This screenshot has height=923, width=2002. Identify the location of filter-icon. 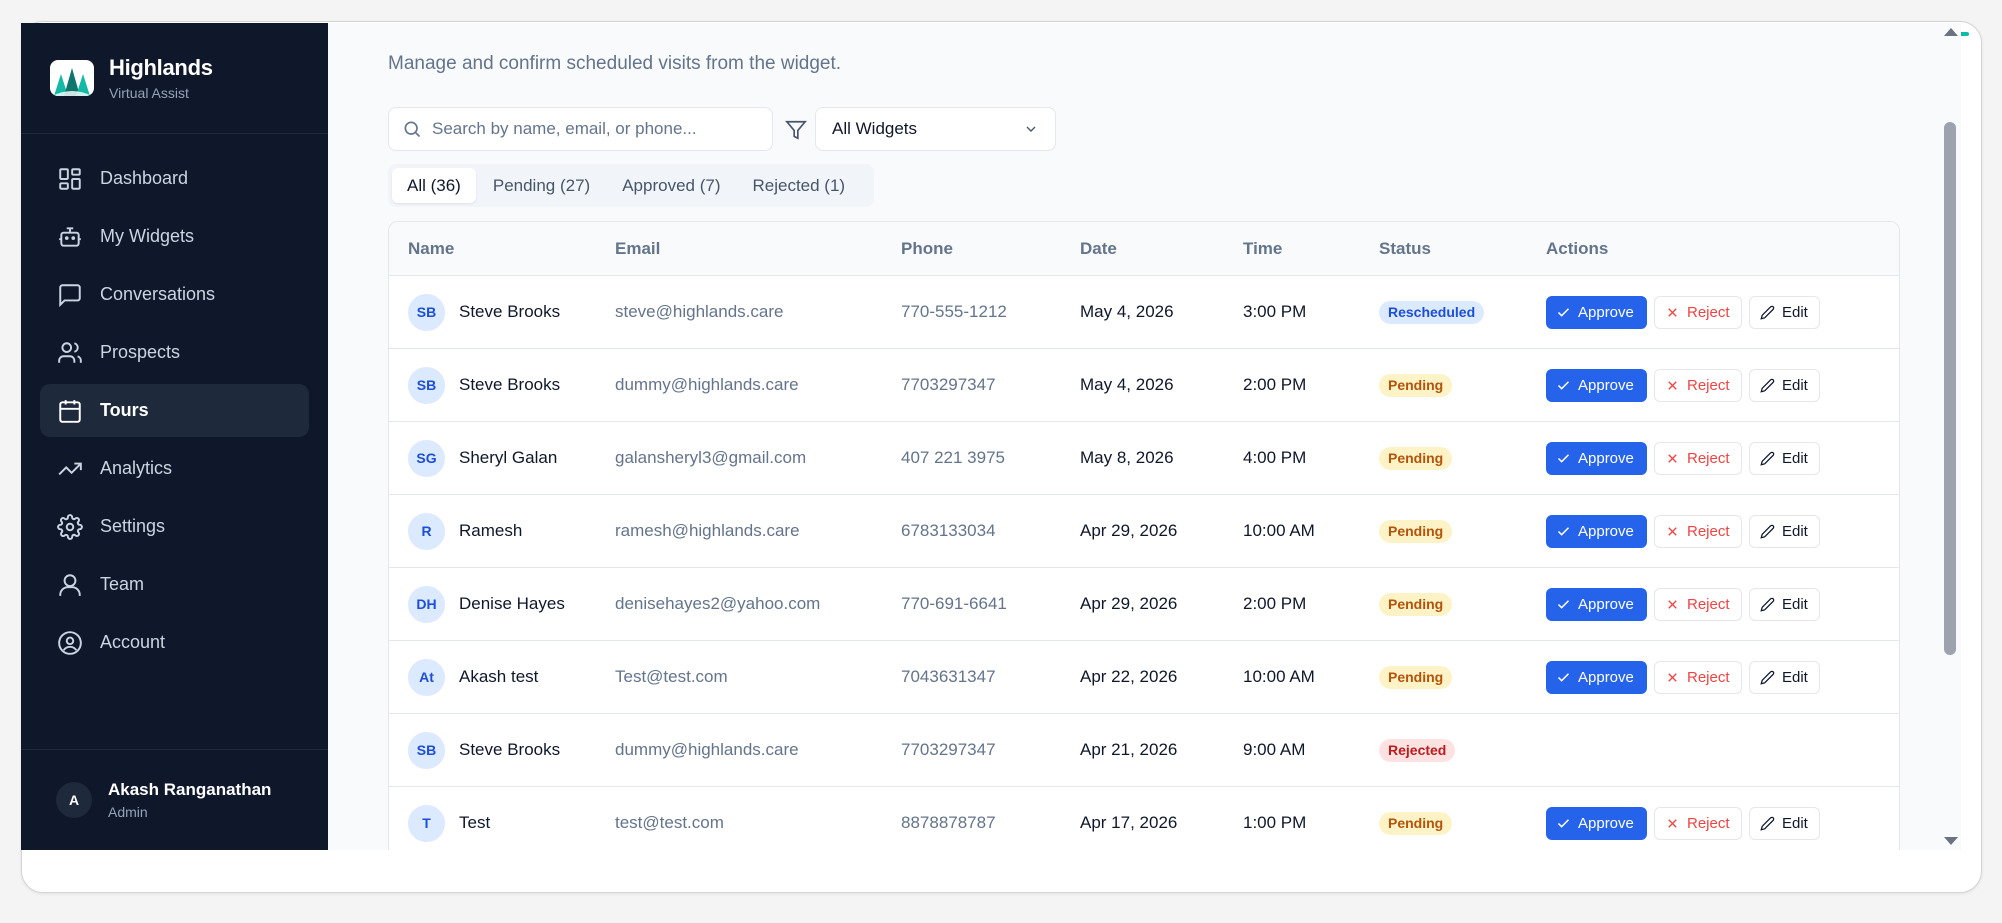
(796, 130).